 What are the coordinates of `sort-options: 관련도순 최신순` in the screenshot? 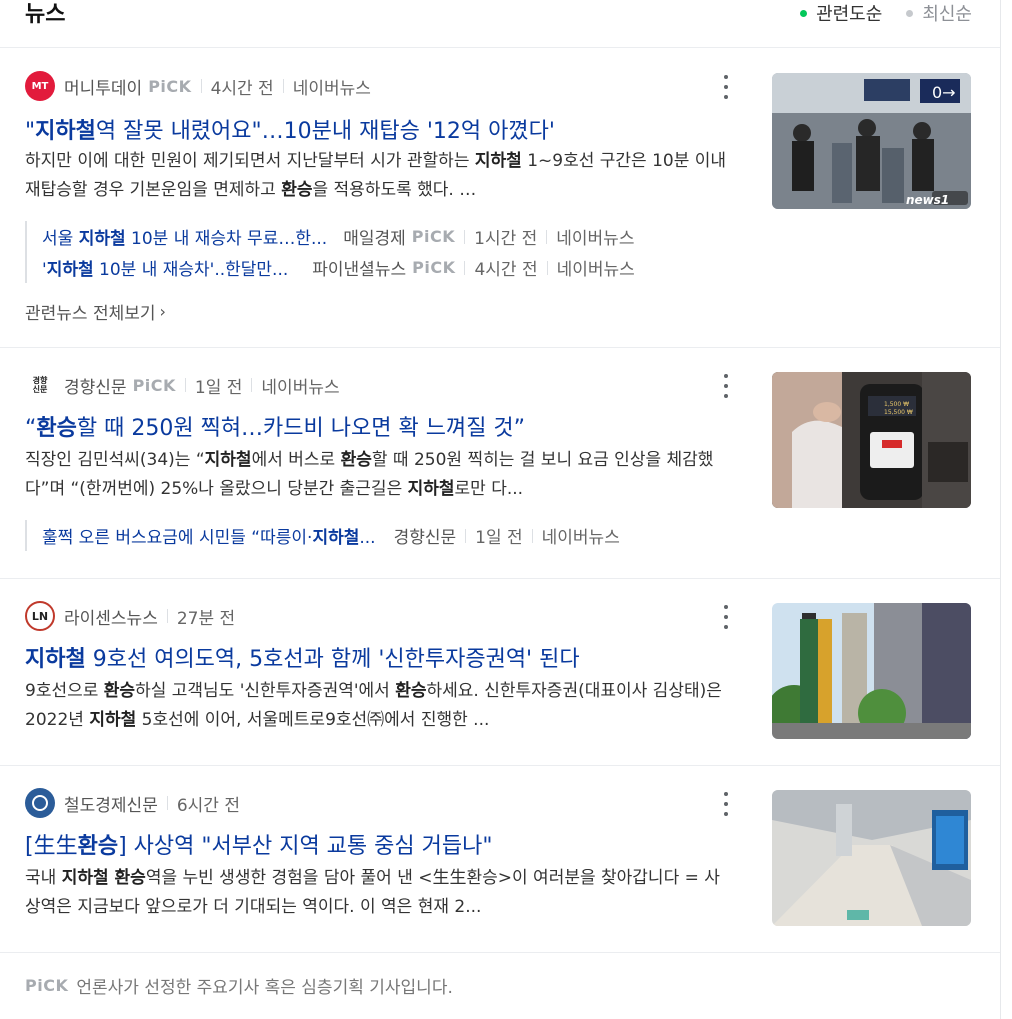 It's located at (886, 13).